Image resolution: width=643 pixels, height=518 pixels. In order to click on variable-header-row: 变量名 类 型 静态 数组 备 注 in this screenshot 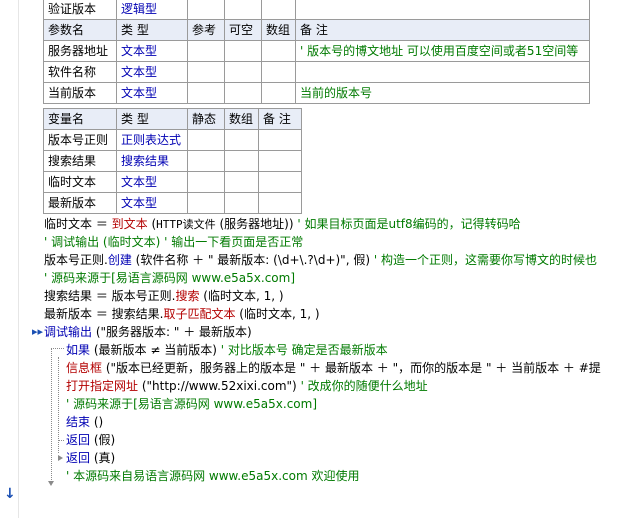, I will do `click(172, 119)`.